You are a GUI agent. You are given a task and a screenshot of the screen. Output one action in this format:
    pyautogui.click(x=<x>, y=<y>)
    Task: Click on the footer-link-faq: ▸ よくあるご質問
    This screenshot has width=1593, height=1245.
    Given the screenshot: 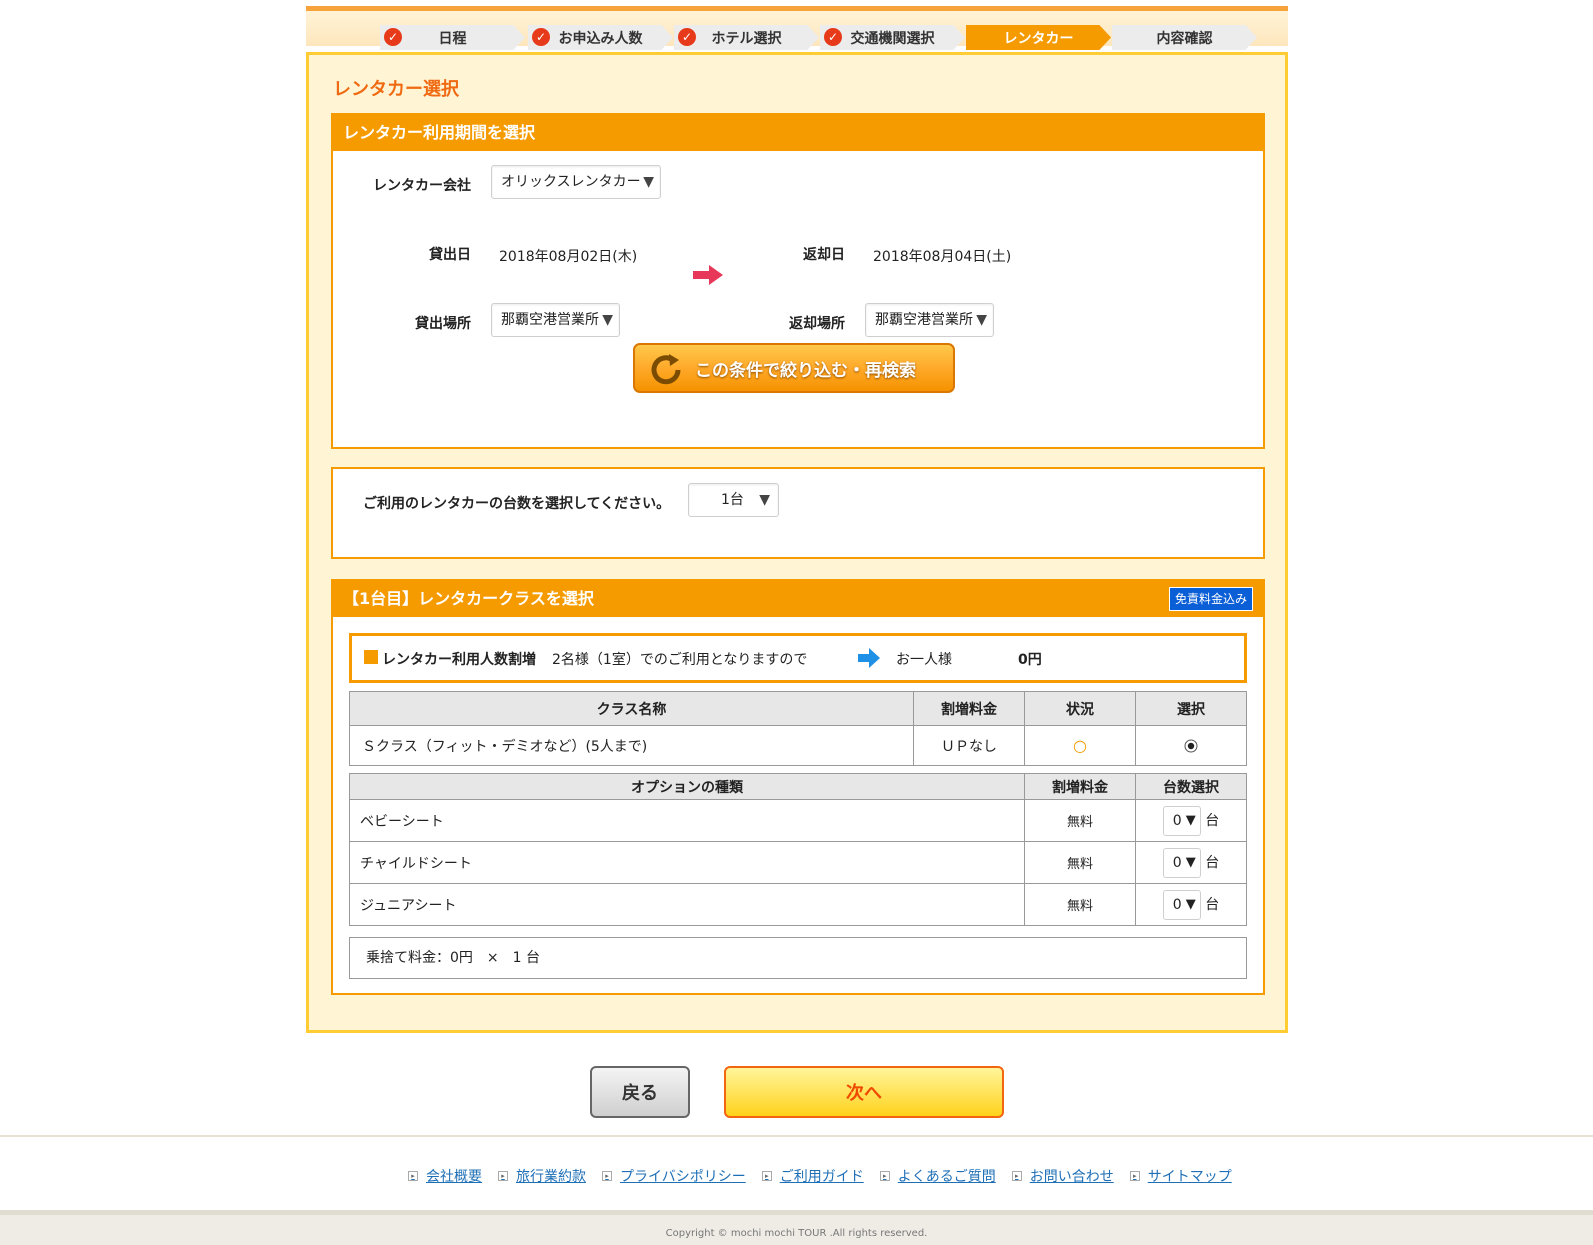 What is the action you would take?
    pyautogui.click(x=937, y=1176)
    